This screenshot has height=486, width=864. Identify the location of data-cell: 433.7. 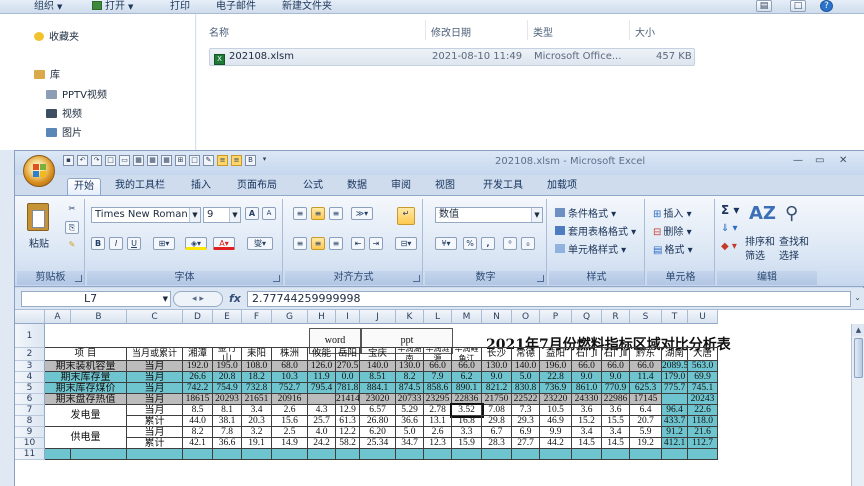
(675, 421).